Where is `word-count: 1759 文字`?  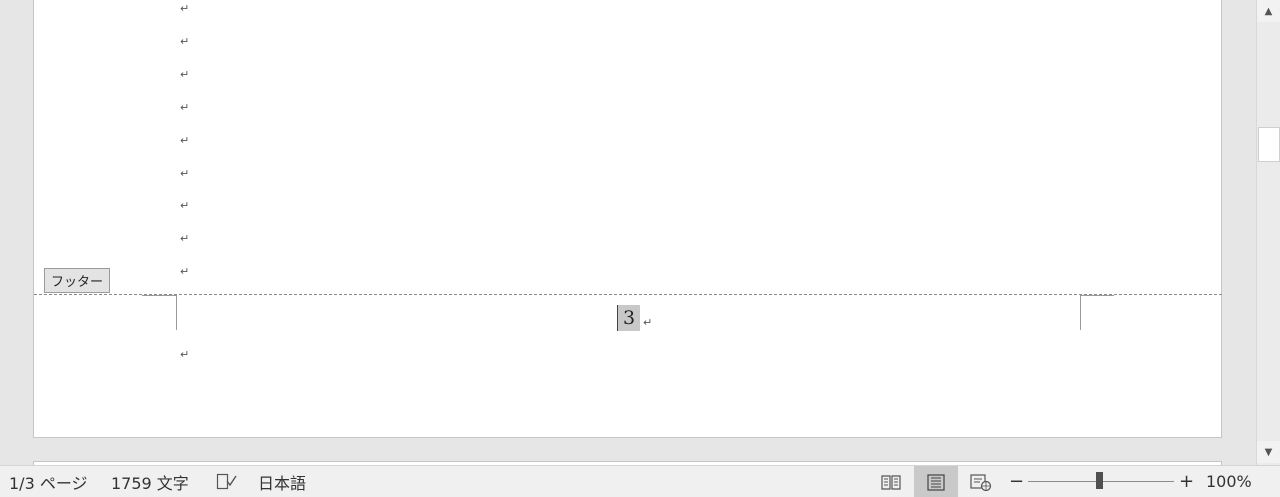 word-count: 1759 文字 is located at coordinates (150, 481).